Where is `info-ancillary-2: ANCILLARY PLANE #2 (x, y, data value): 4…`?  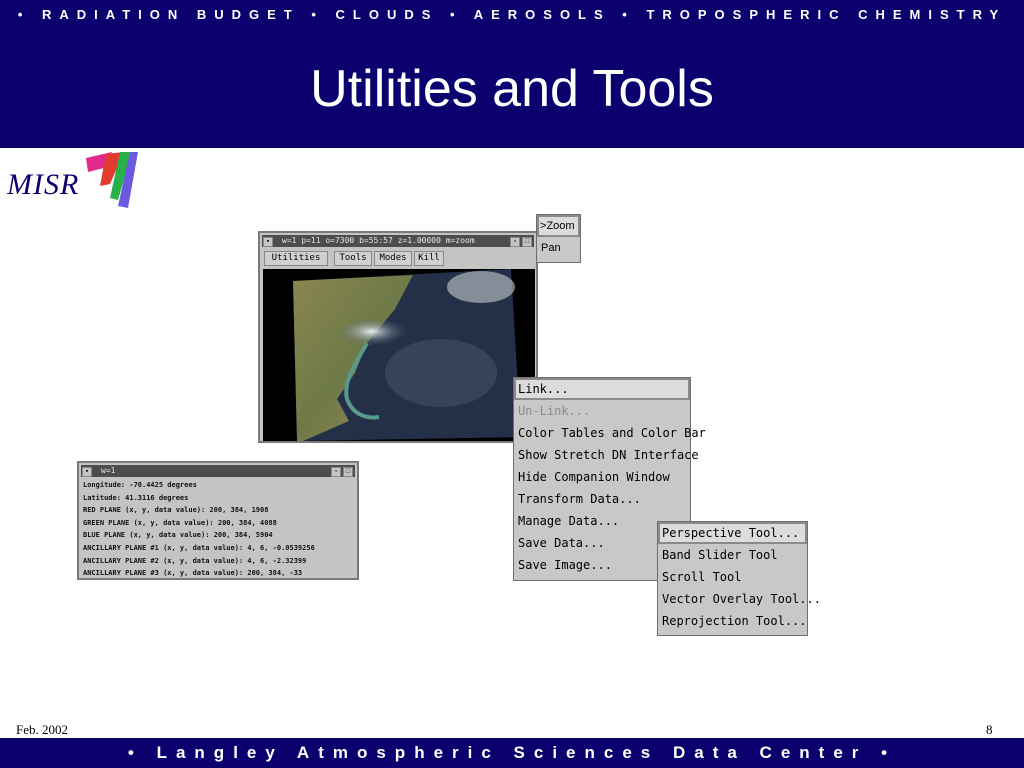
info-ancillary-2: ANCILLARY PLANE #2 (x, y, data value): 4… is located at coordinates (195, 560).